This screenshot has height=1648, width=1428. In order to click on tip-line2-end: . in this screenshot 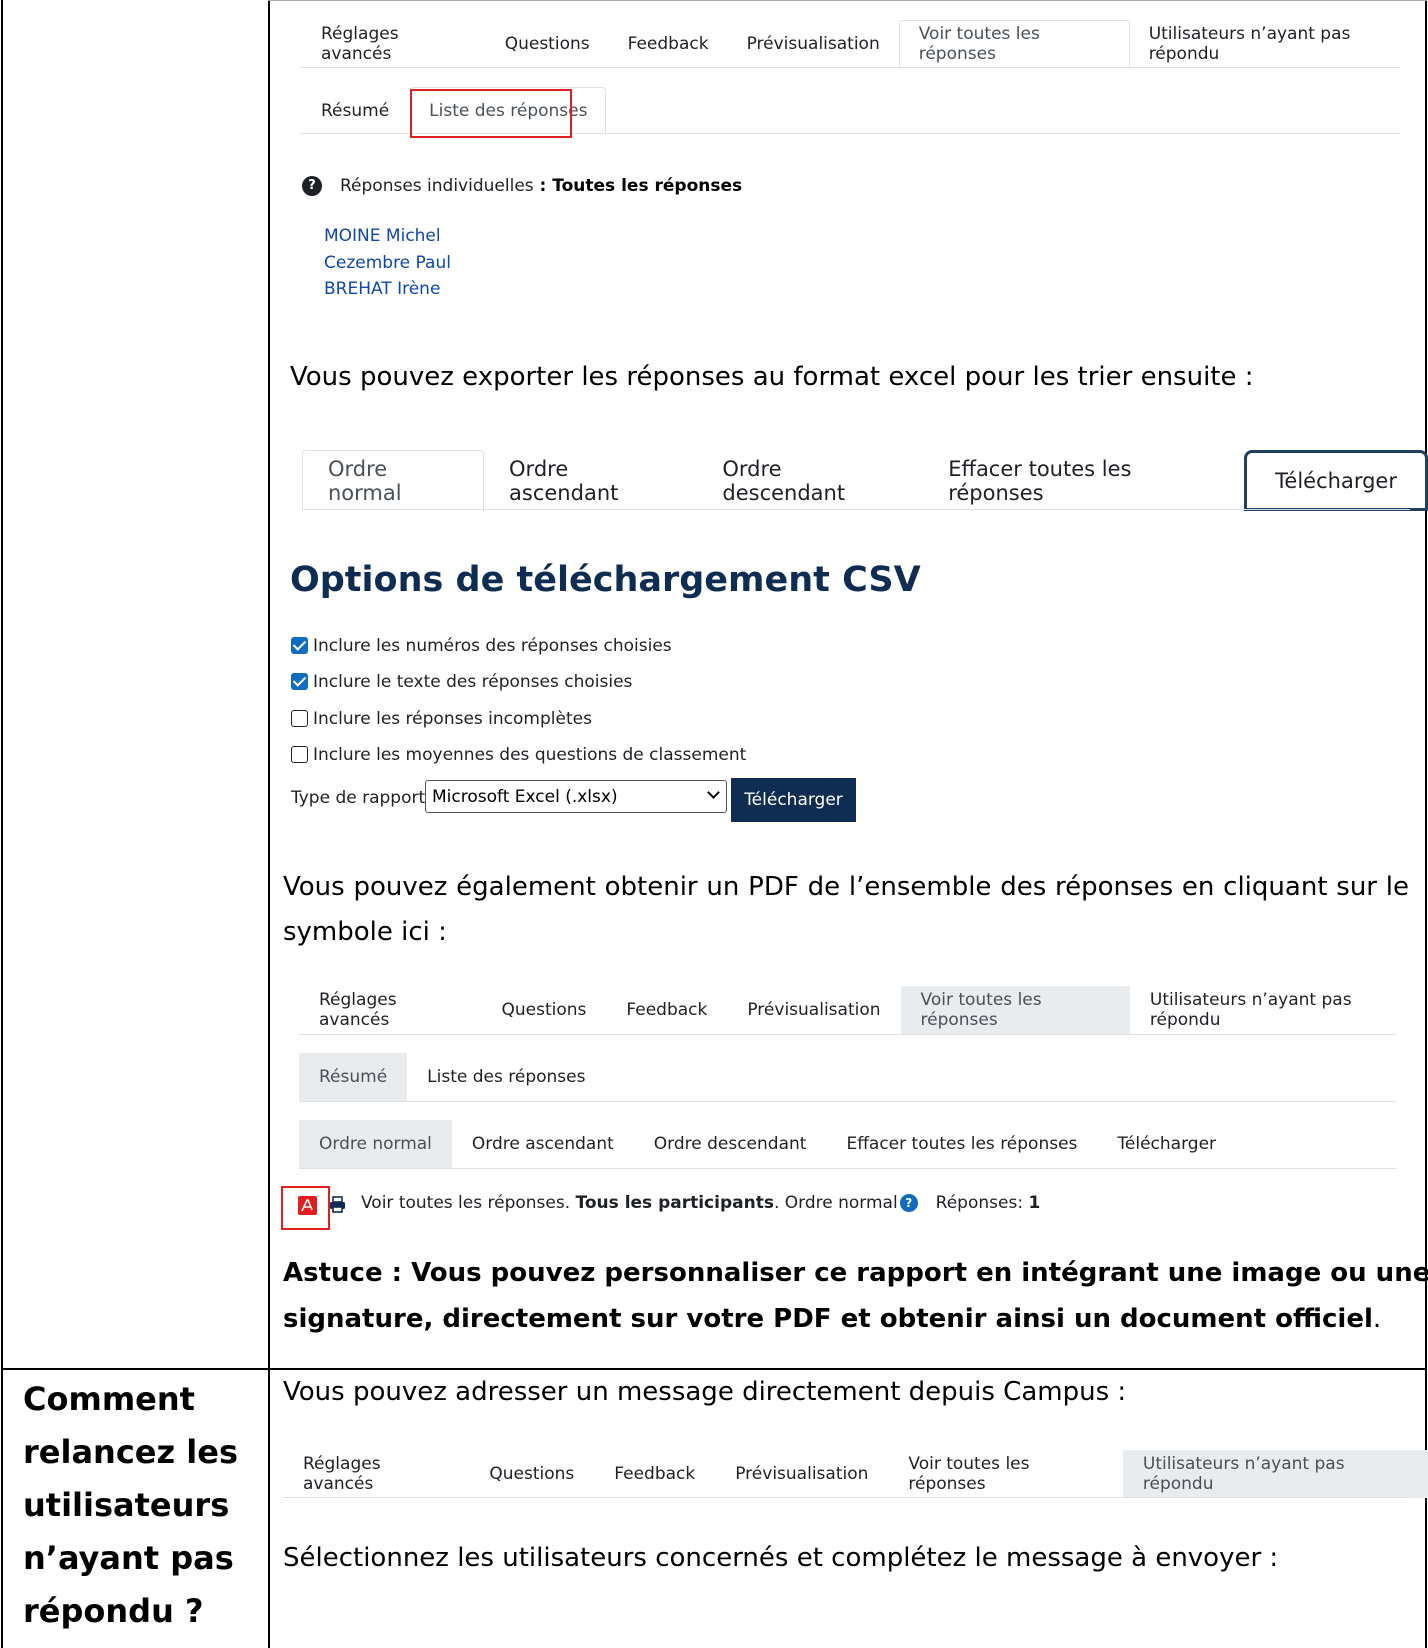, I will do `click(1377, 1319)`.